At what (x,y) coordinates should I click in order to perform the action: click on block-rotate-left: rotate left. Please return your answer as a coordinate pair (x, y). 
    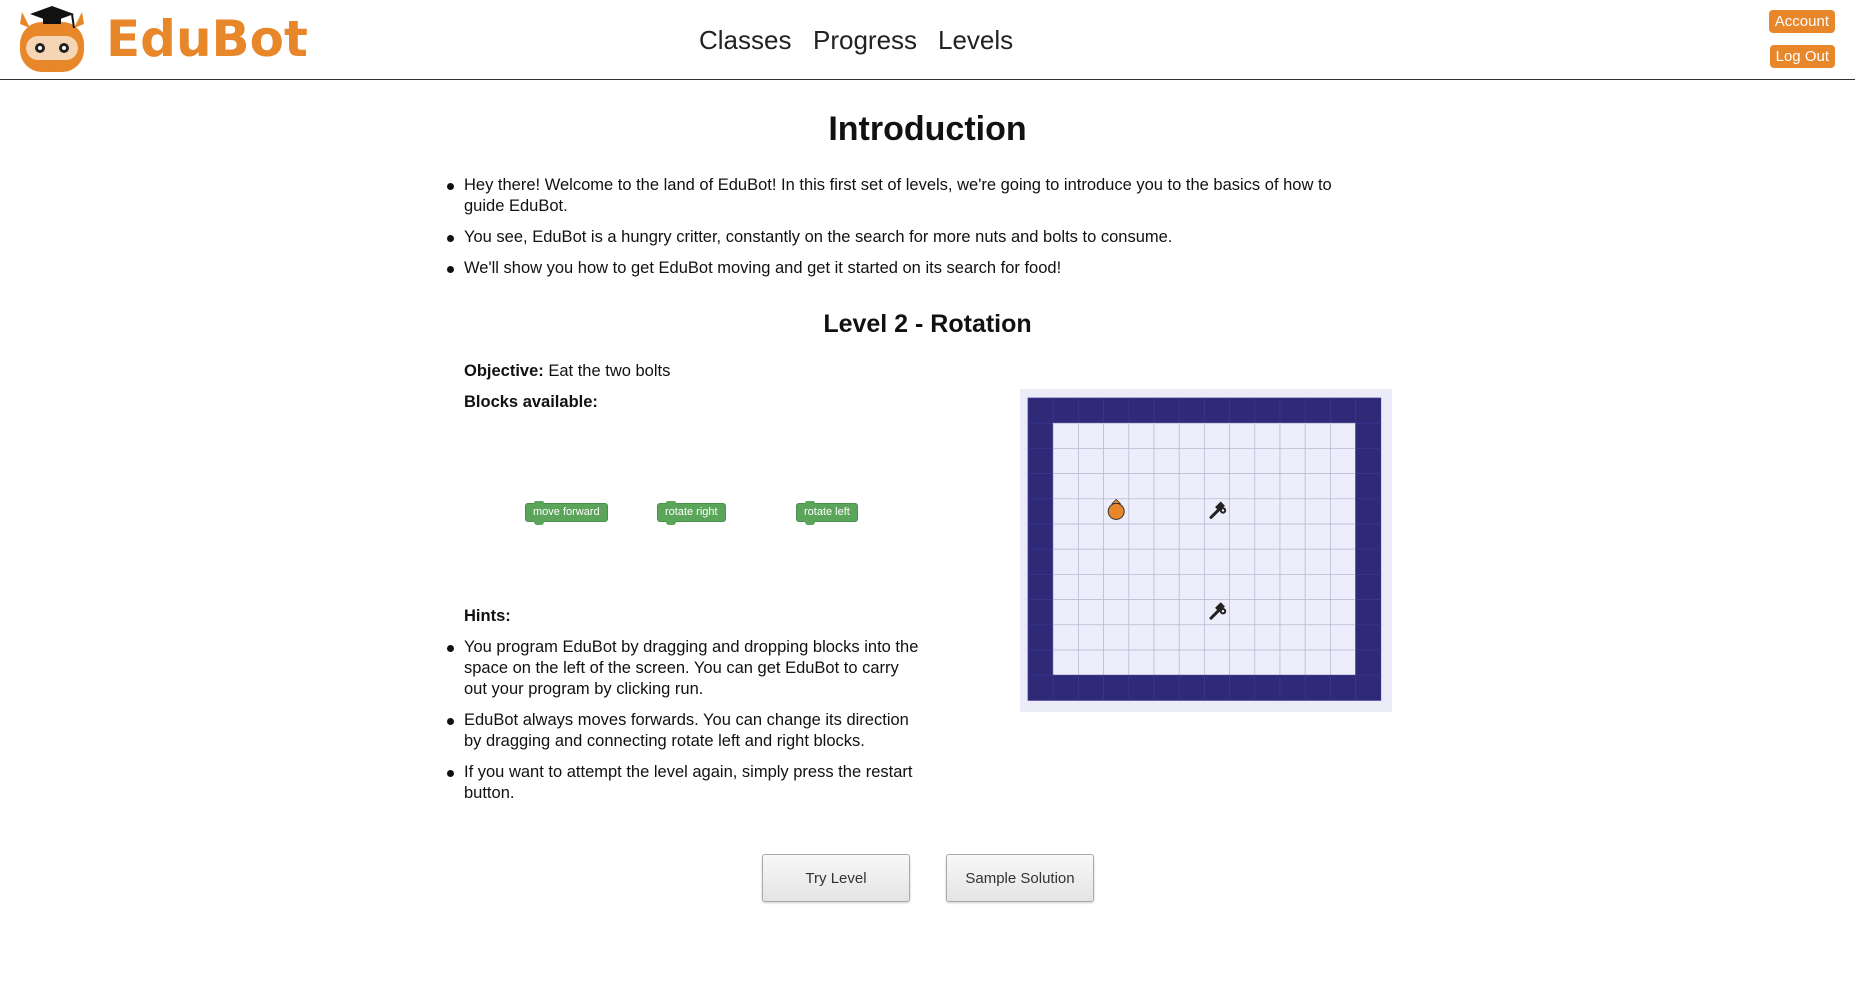
    Looking at the image, I should click on (827, 513).